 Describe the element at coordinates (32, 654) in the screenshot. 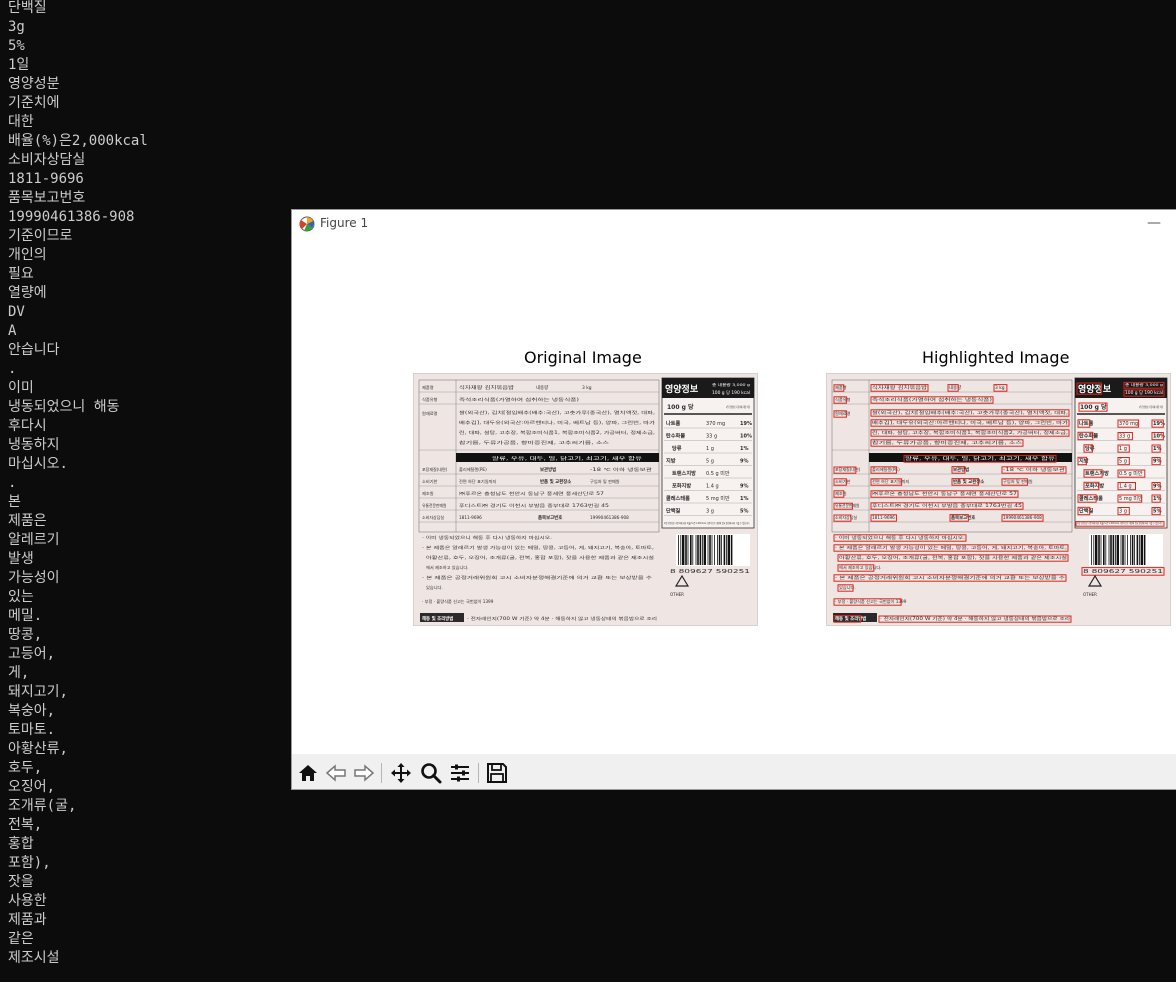

I see `terminal-line: 고등어,` at that location.